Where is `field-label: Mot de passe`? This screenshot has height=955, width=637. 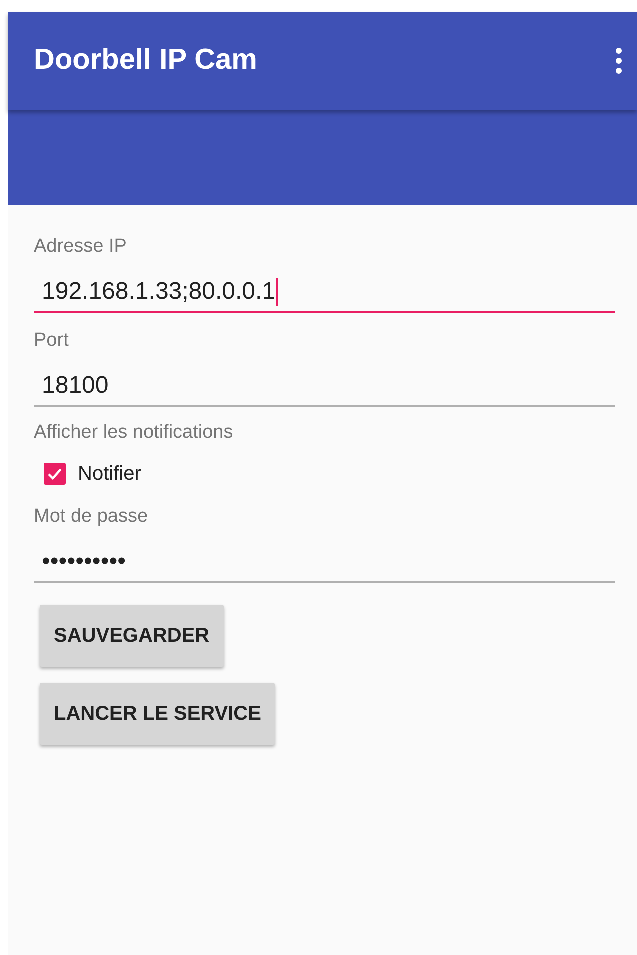
field-label: Mot de passe is located at coordinates (92, 517).